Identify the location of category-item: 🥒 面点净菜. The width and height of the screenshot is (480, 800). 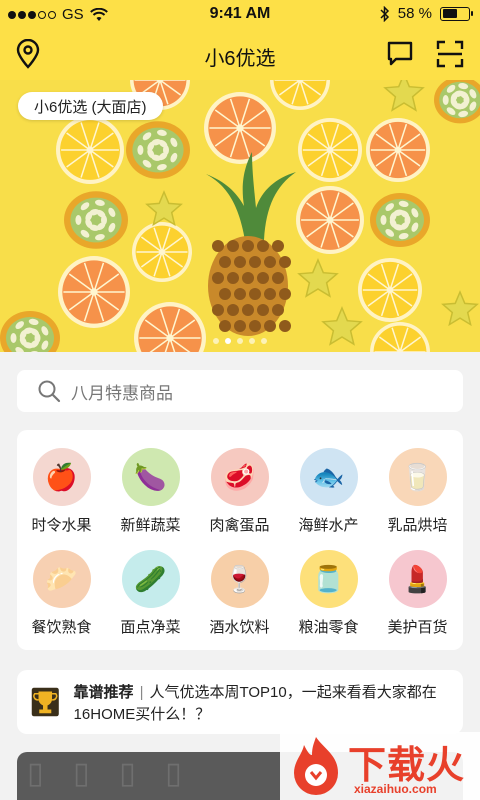
(150, 593).